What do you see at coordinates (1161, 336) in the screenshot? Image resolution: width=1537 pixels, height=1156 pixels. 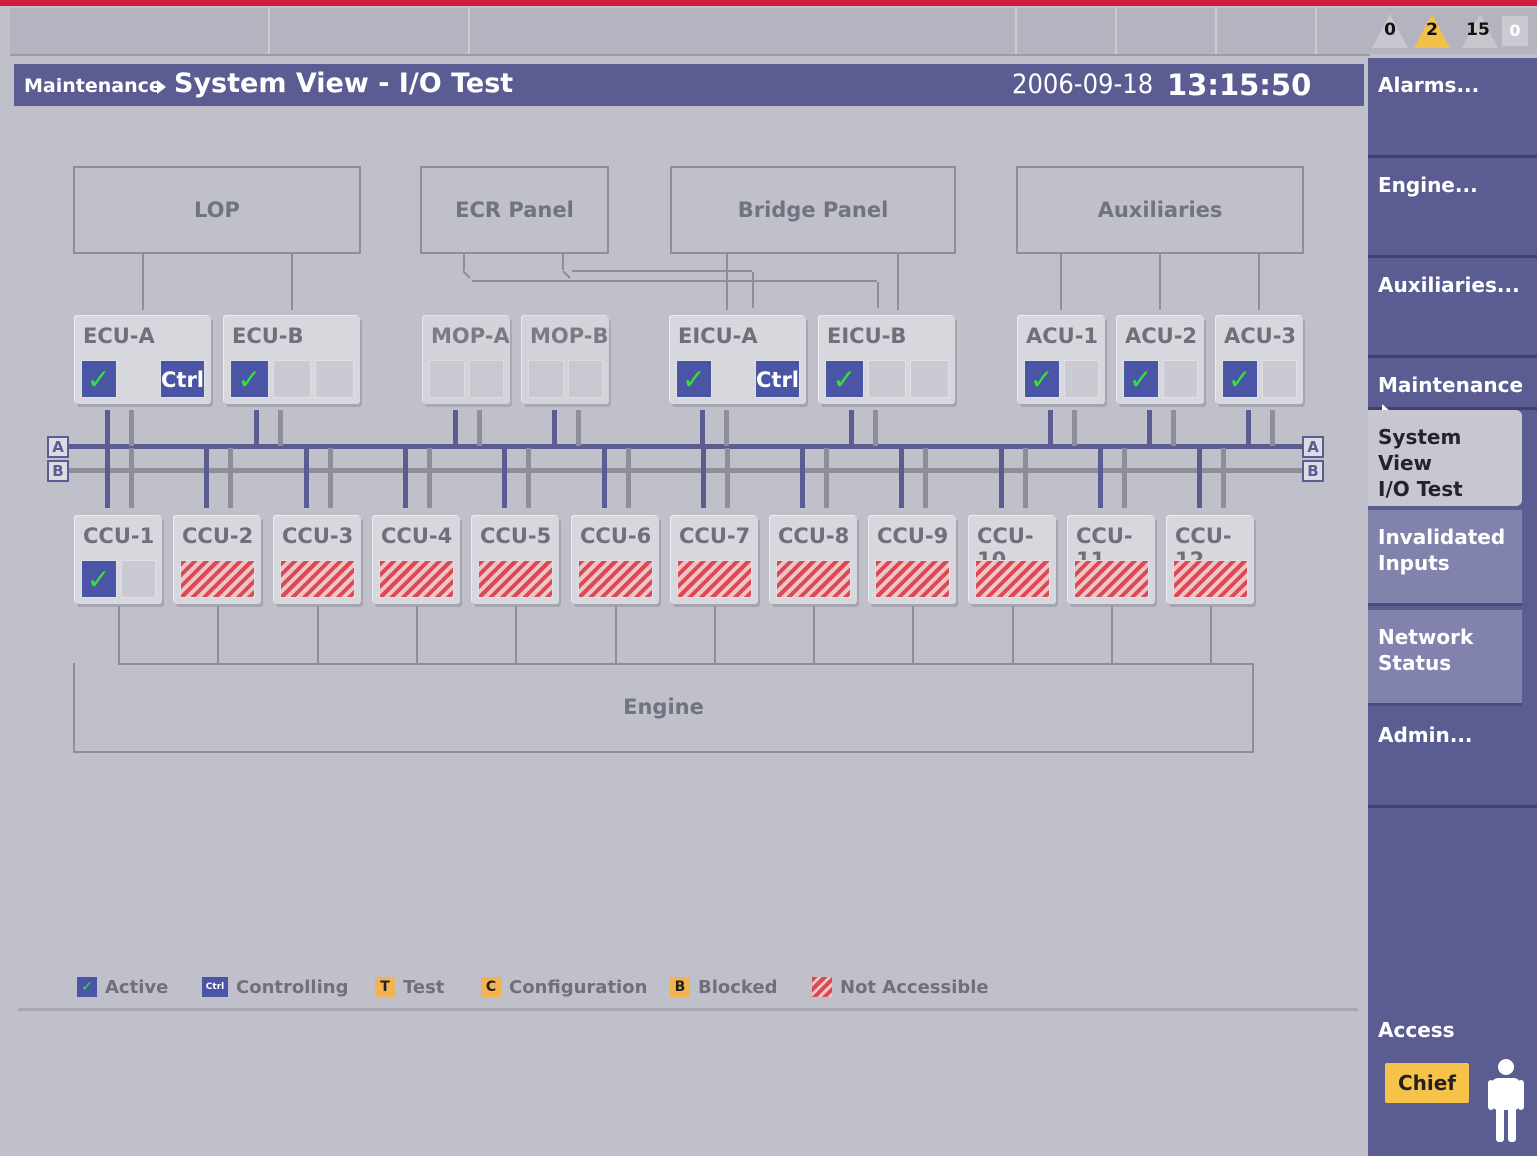 I see `unit-label: ACU-2` at bounding box center [1161, 336].